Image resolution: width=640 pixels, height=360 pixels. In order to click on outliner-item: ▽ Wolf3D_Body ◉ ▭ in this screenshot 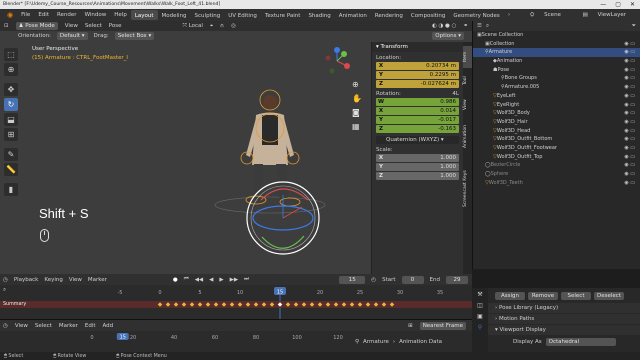, I will do `click(556, 113)`.